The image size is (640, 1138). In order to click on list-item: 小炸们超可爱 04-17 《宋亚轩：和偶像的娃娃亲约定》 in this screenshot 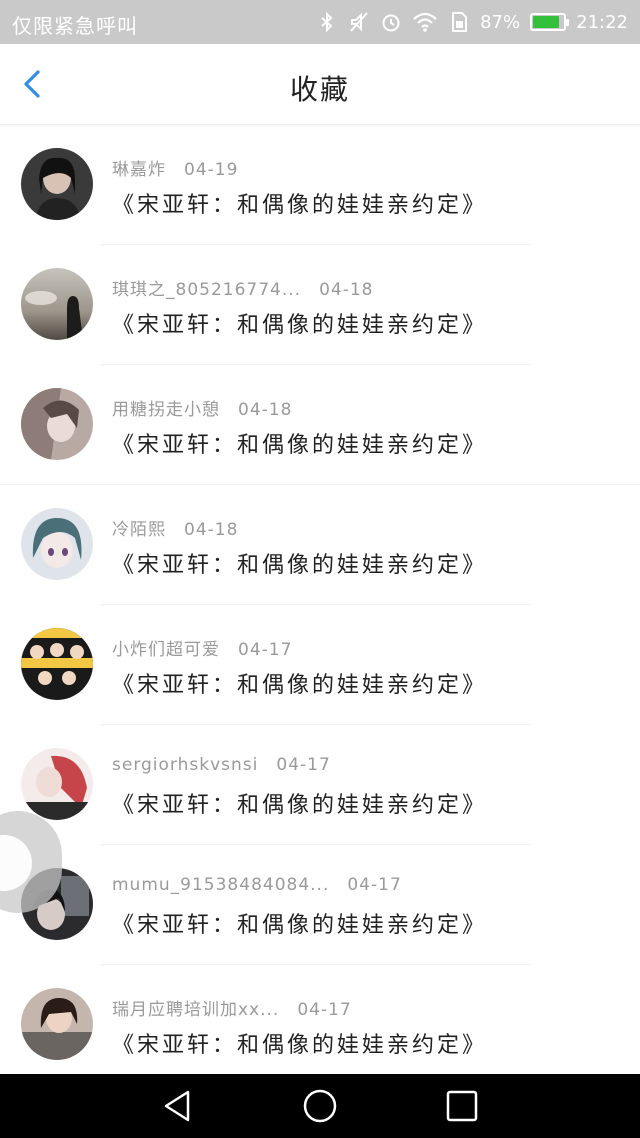, I will do `click(320, 665)`.